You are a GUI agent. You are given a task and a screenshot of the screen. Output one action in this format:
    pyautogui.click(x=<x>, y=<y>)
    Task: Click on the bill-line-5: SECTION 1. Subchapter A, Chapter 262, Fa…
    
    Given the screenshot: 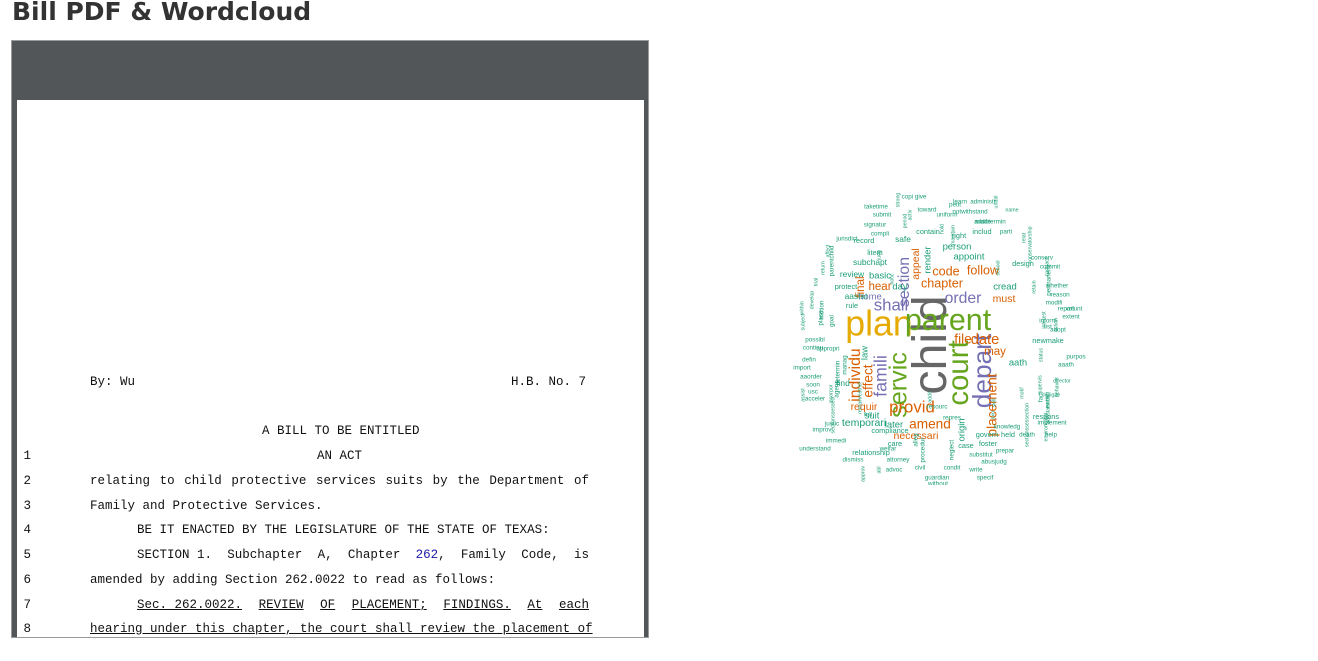 What is the action you would take?
    pyautogui.click(x=363, y=555)
    